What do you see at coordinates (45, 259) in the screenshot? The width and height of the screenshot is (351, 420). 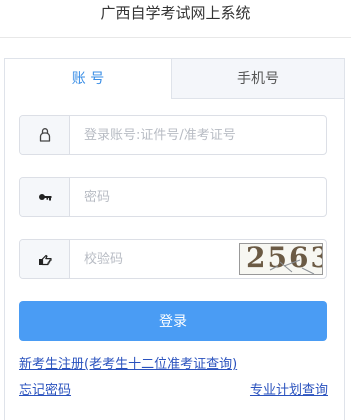 I see `hand-pointer-icon` at bounding box center [45, 259].